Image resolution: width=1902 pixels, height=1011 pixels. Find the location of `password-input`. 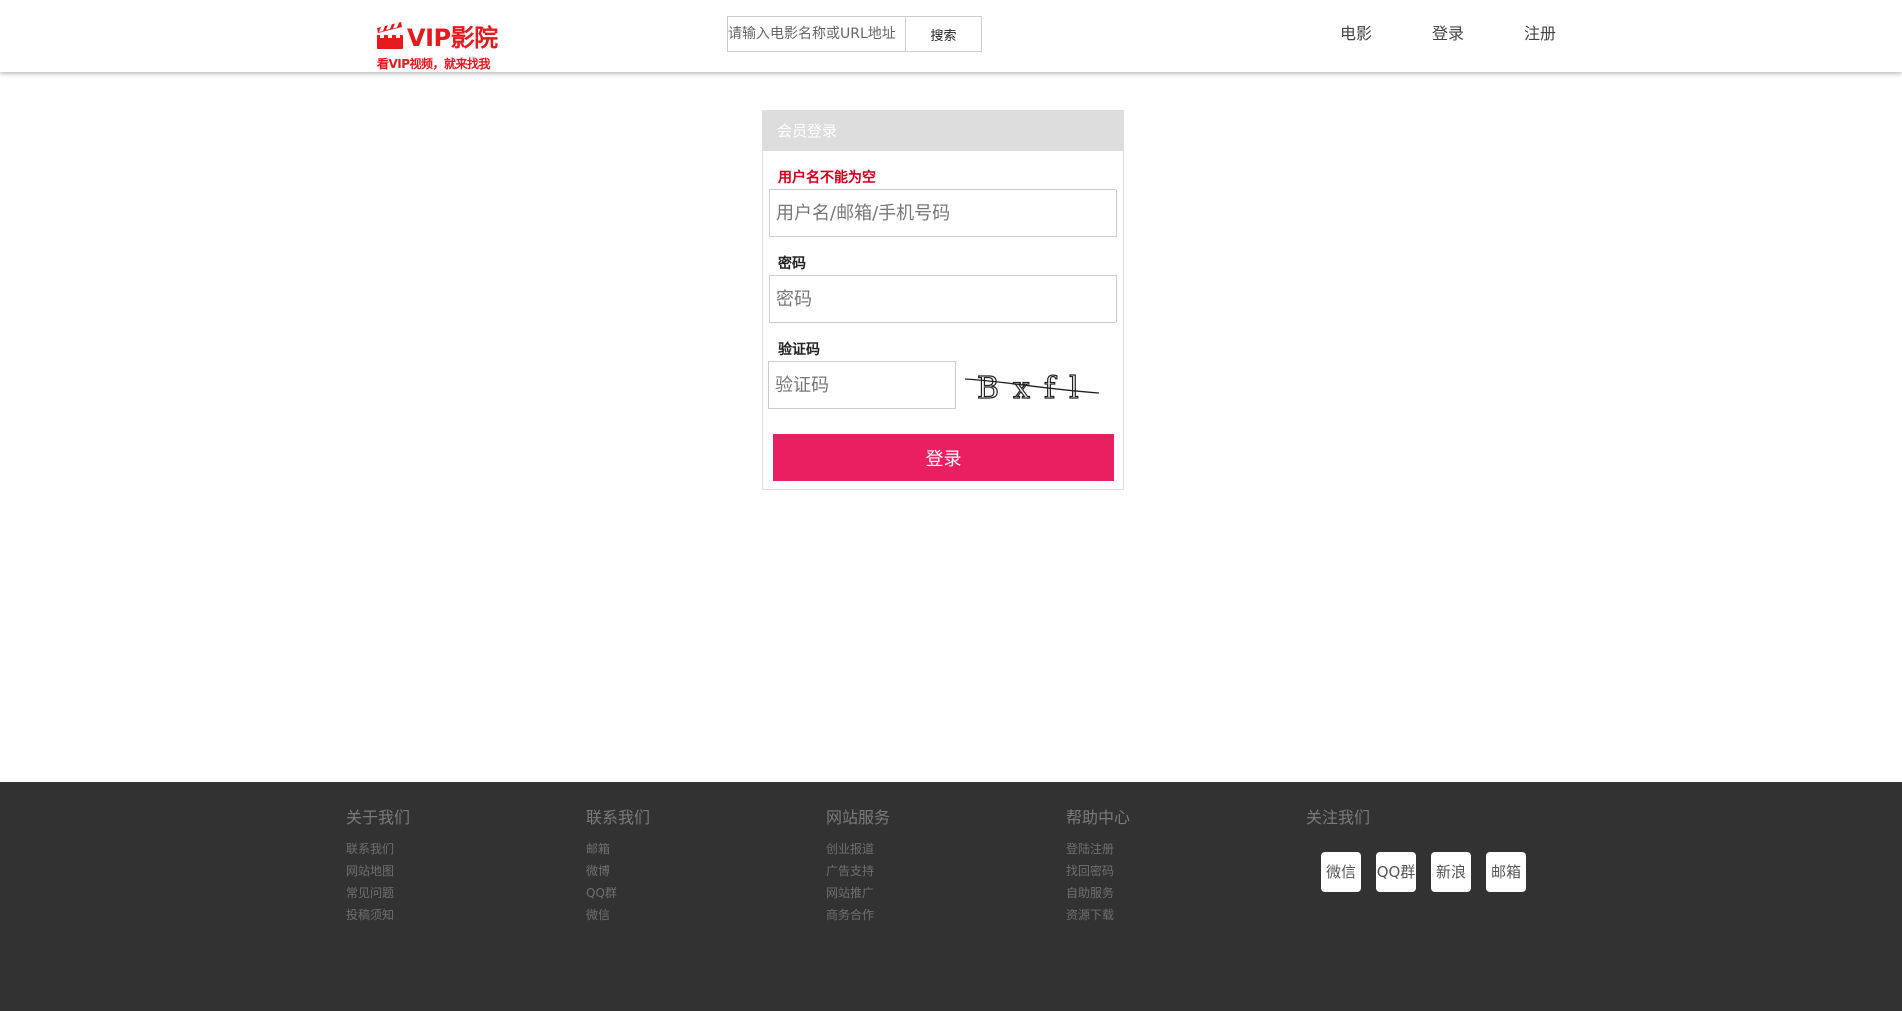

password-input is located at coordinates (943, 299).